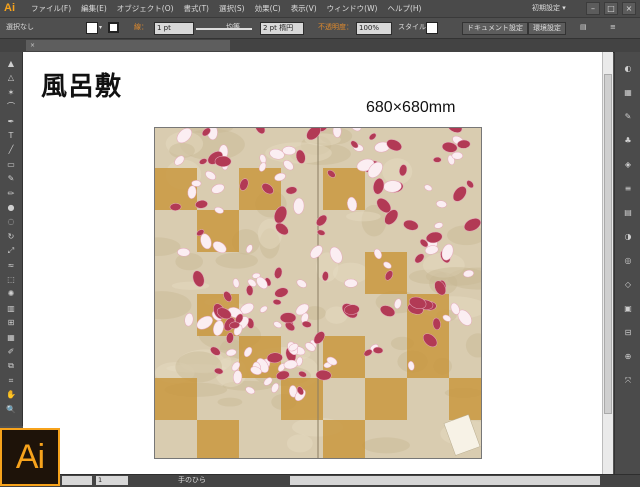  I want to click on brush-definition-field: 2 pt 楕円, so click(282, 28).